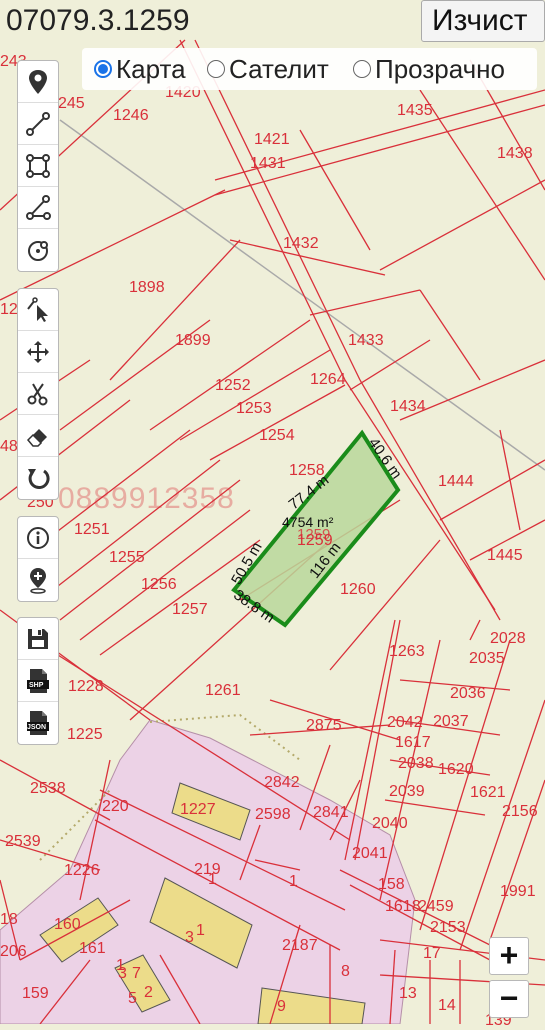  Describe the element at coordinates (38, 580) in the screenshot. I see `locate-icon` at that location.